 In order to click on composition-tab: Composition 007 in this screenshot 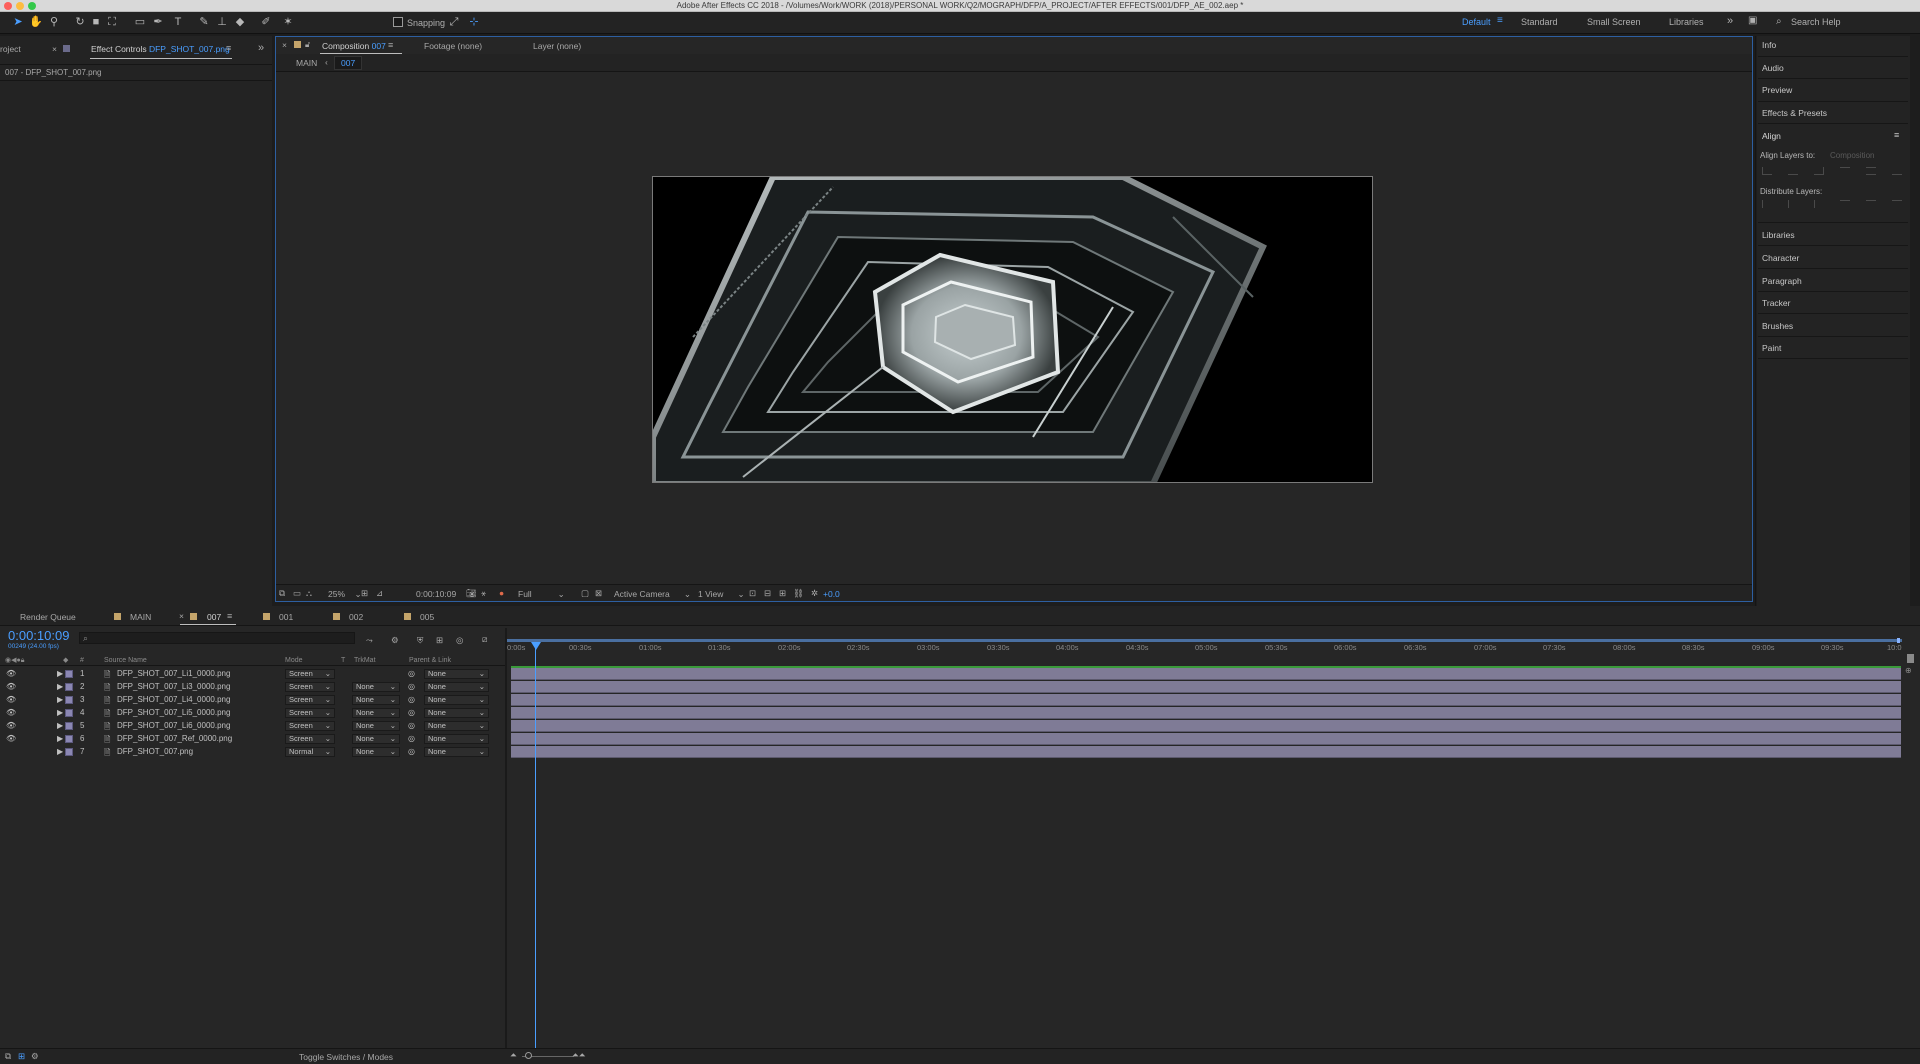, I will do `click(354, 46)`.